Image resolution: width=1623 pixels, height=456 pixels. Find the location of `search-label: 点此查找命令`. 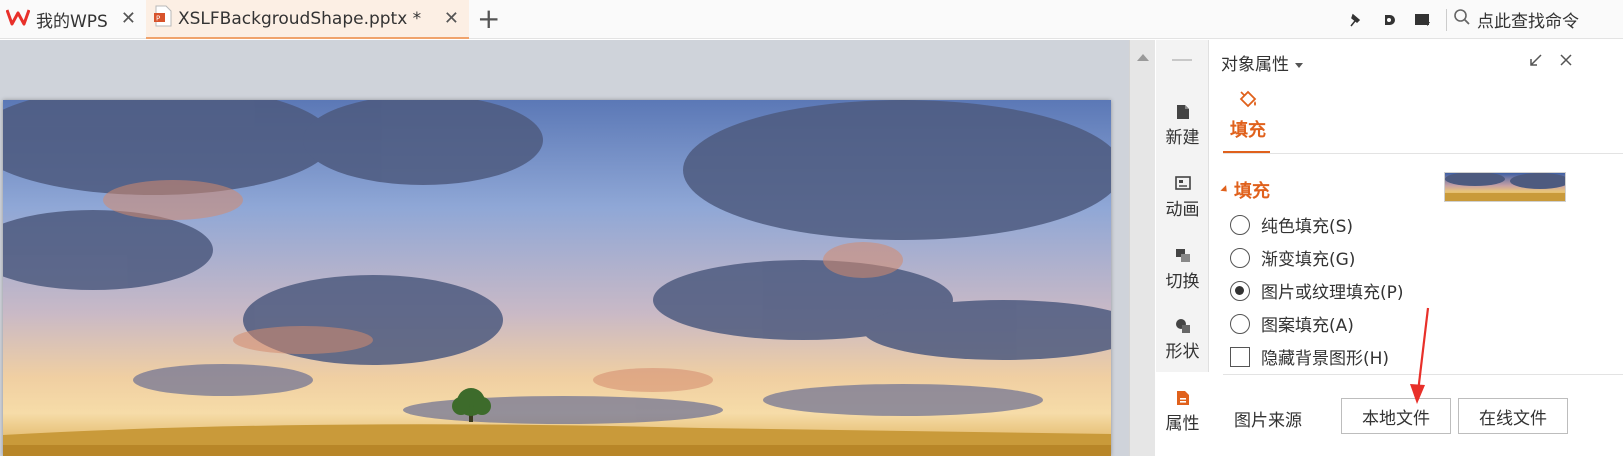

search-label: 点此查找命令 is located at coordinates (1528, 22).